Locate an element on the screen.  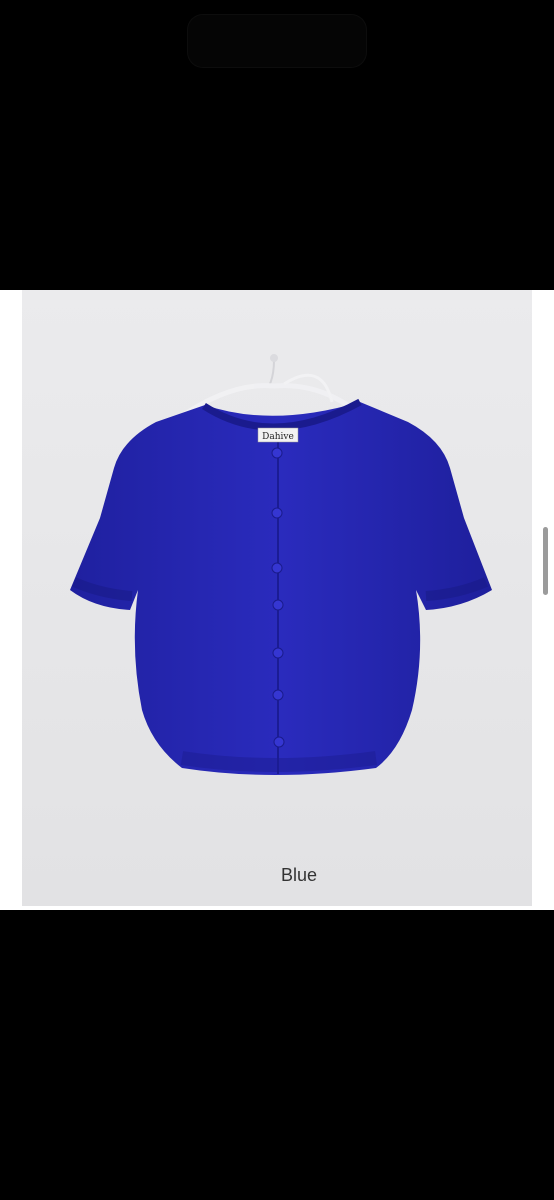
color-caption: Blue is located at coordinates (299, 875).